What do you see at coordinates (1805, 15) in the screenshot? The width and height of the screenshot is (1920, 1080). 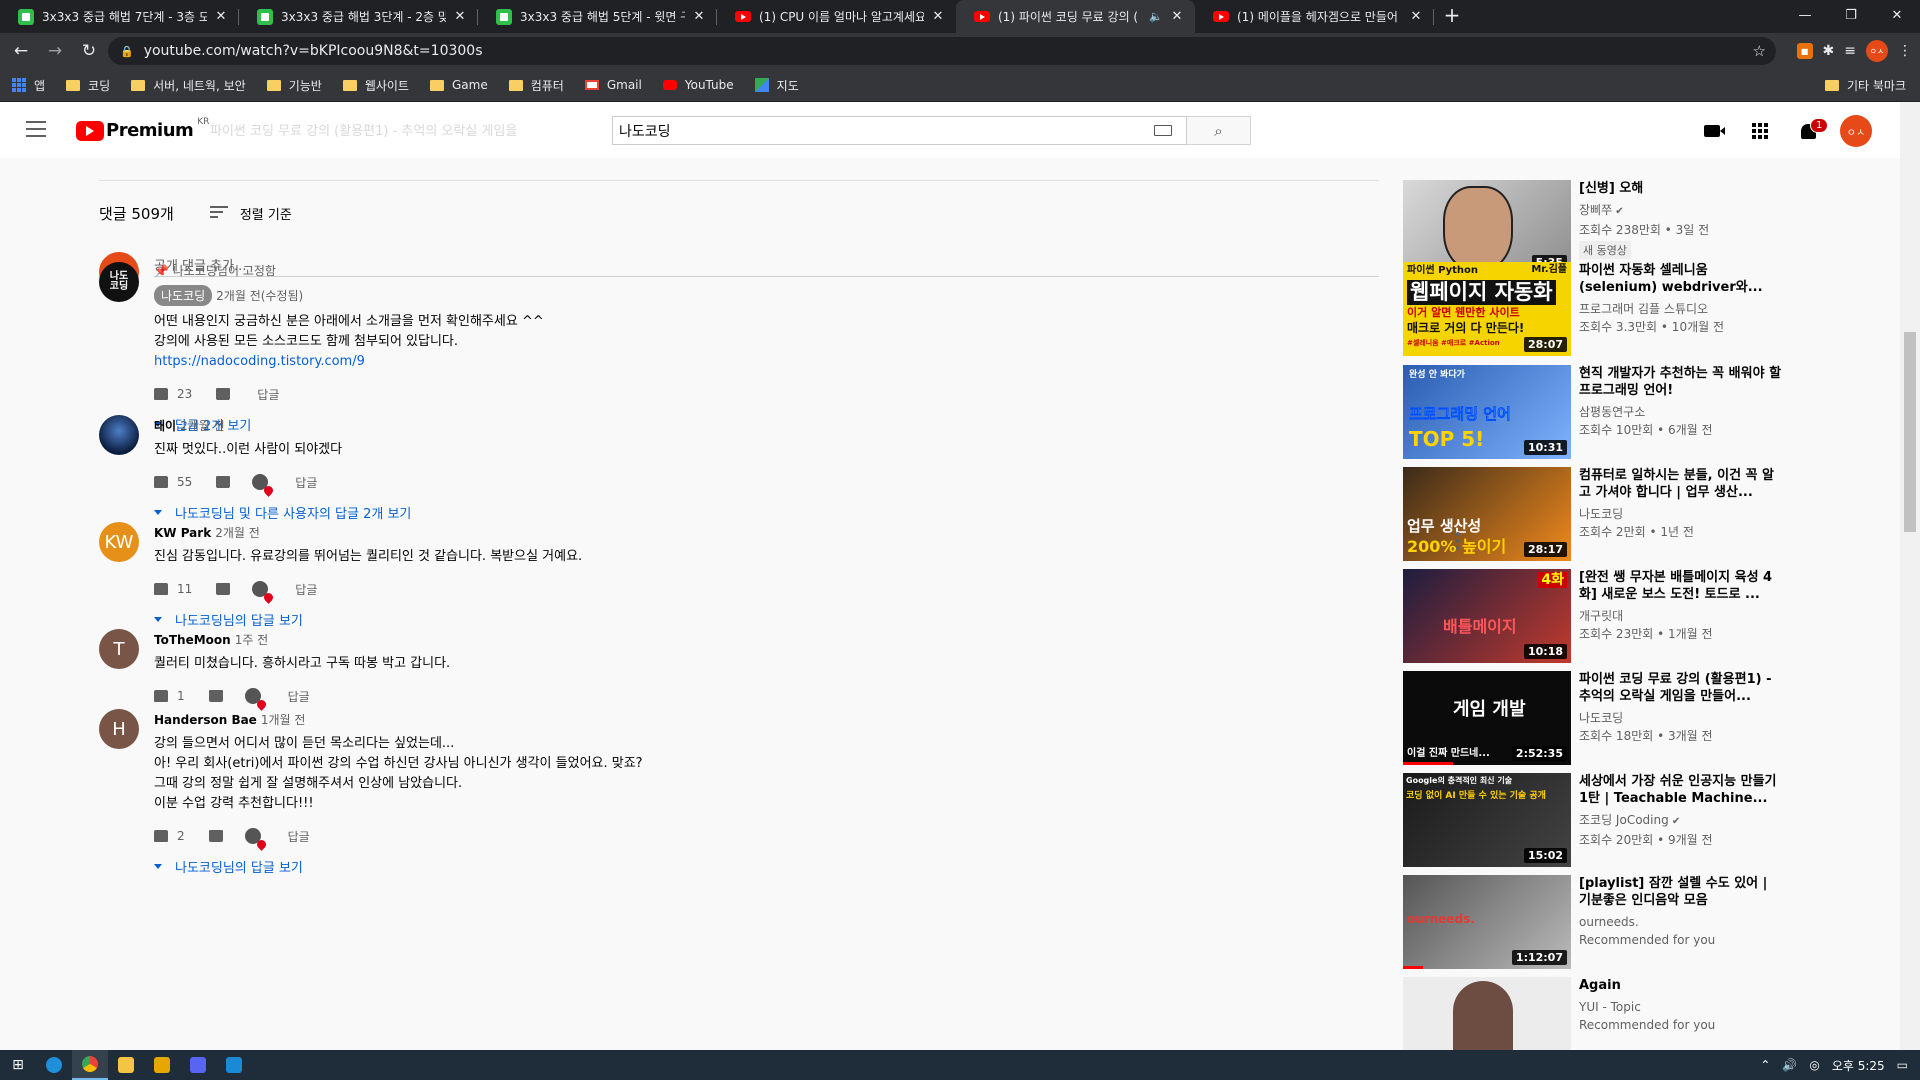 I see `minimize-button: —` at bounding box center [1805, 15].